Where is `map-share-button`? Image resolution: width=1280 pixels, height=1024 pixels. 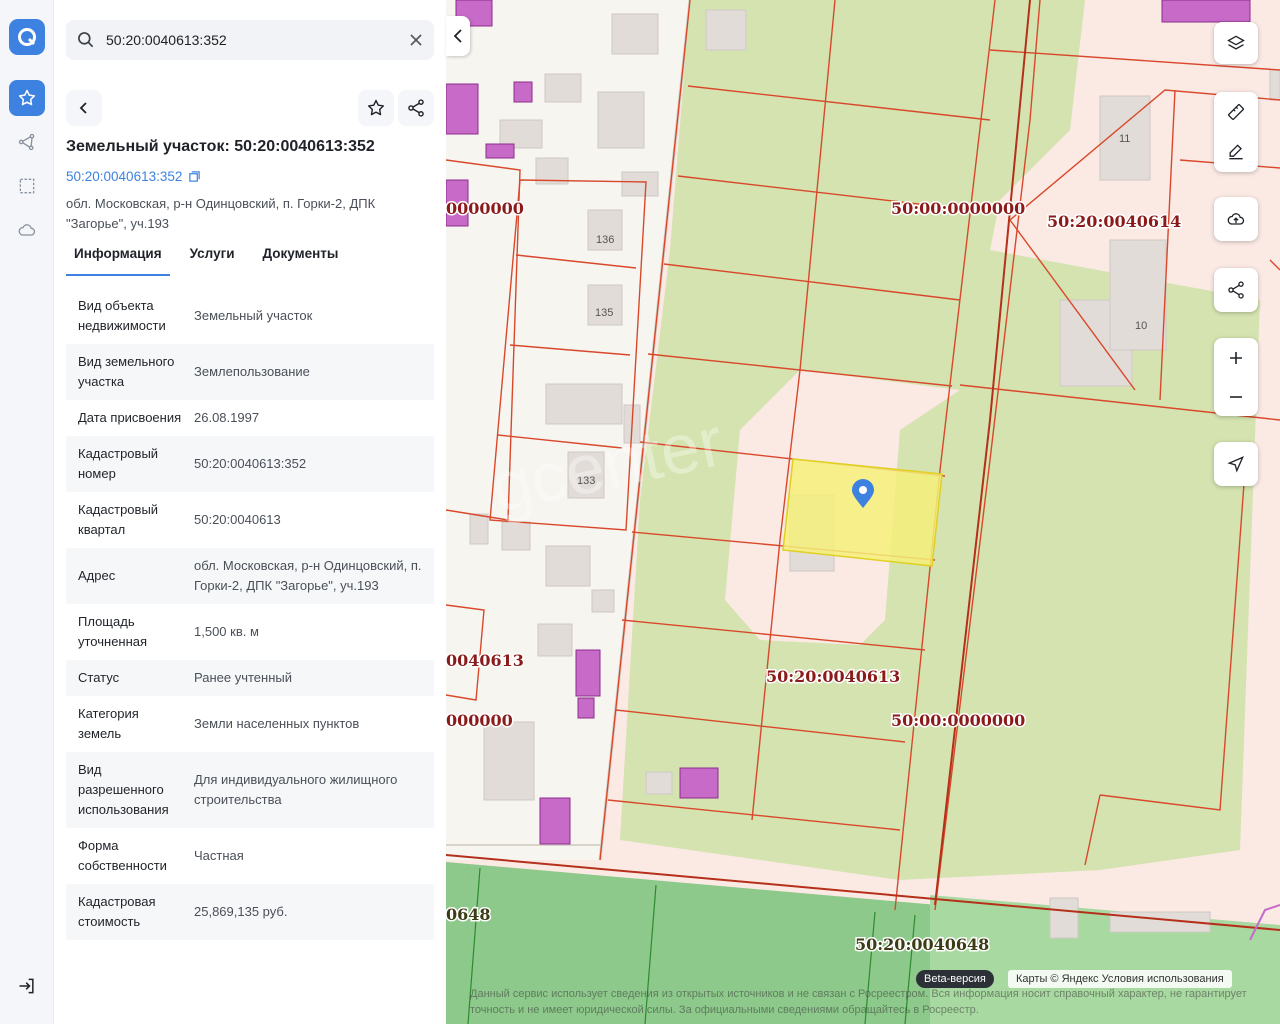 map-share-button is located at coordinates (1236, 290).